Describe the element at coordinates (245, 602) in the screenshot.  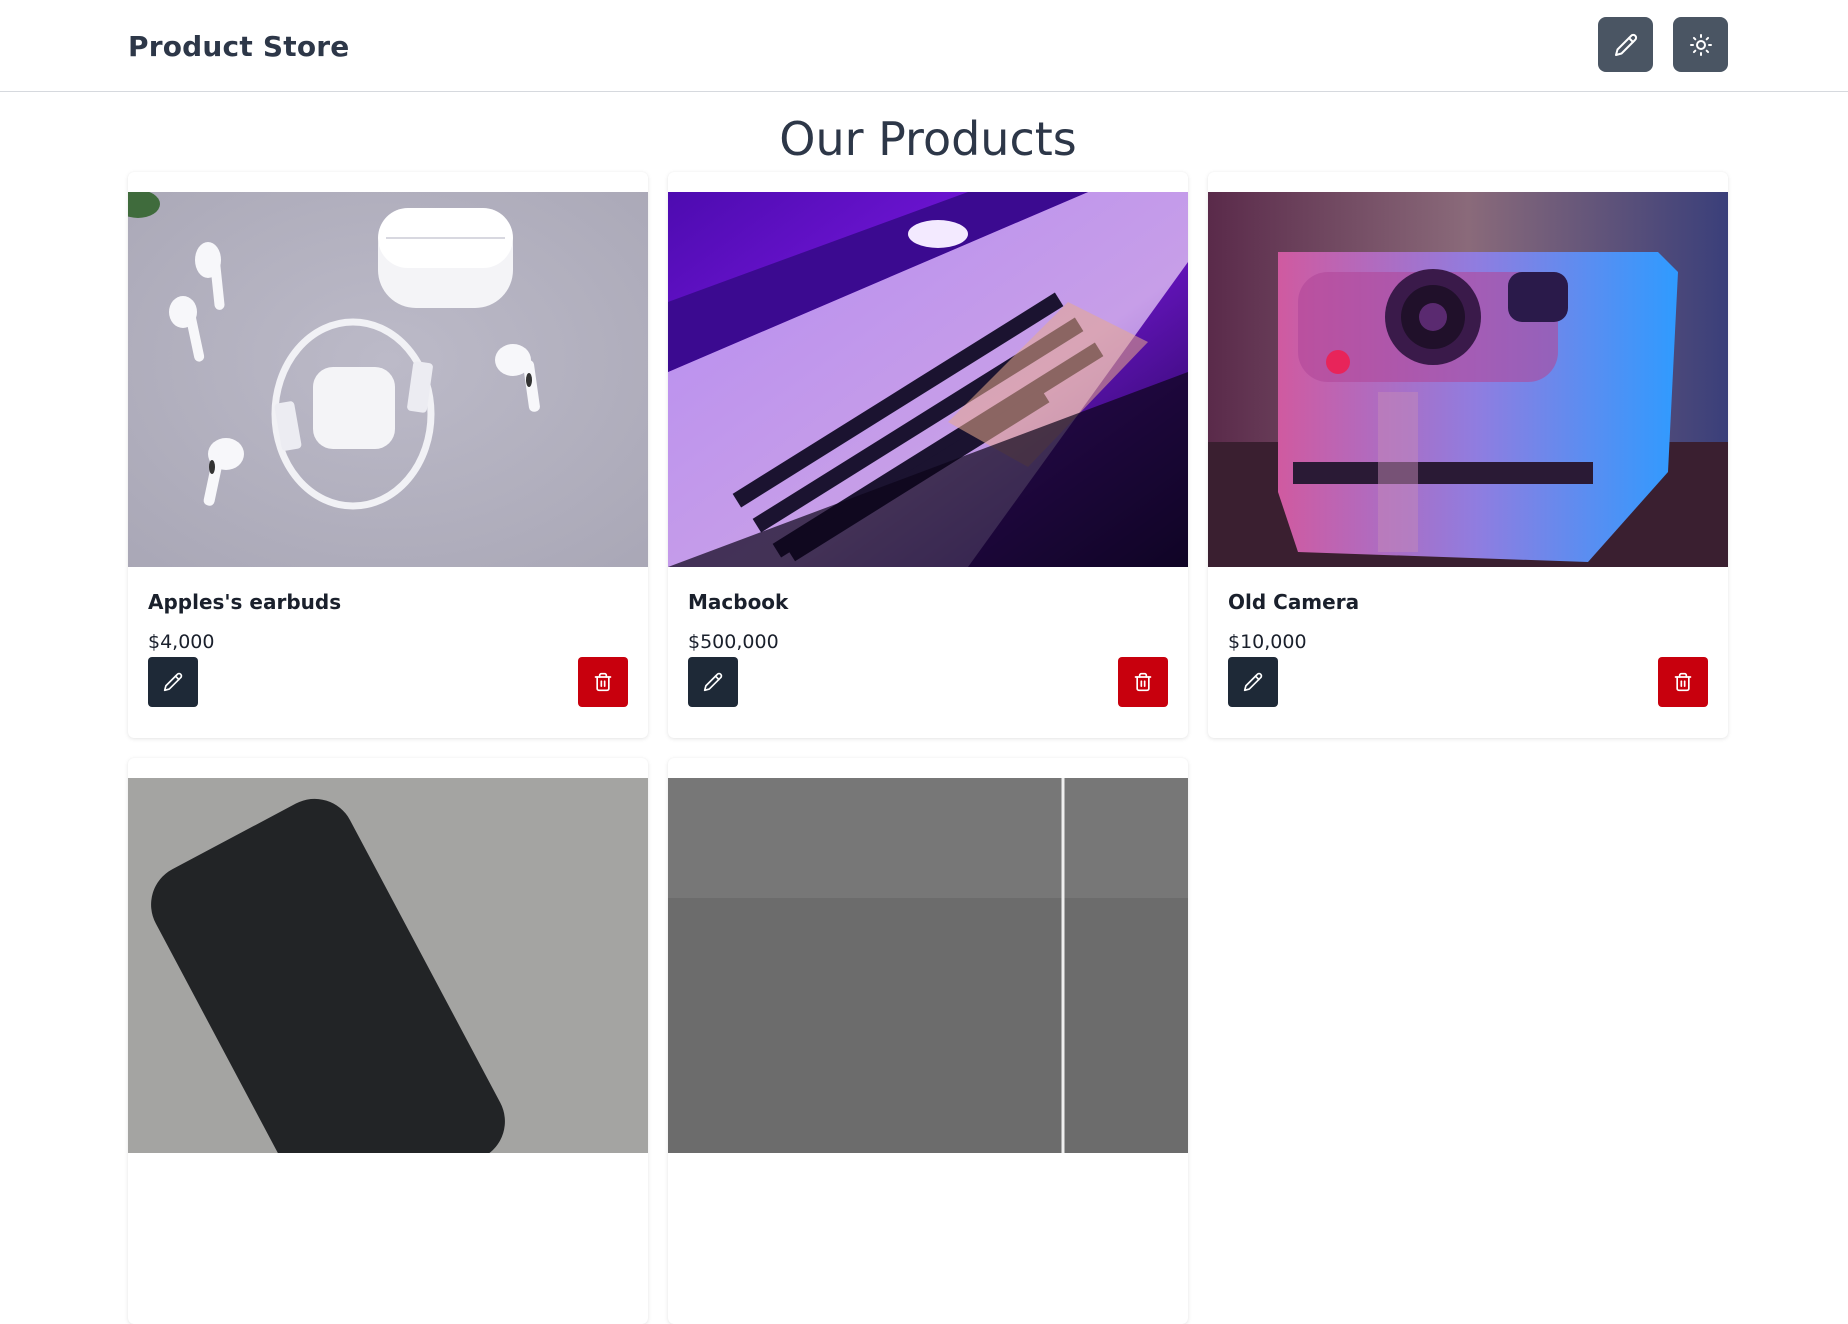
I see `product-name: Apples's earbuds` at that location.